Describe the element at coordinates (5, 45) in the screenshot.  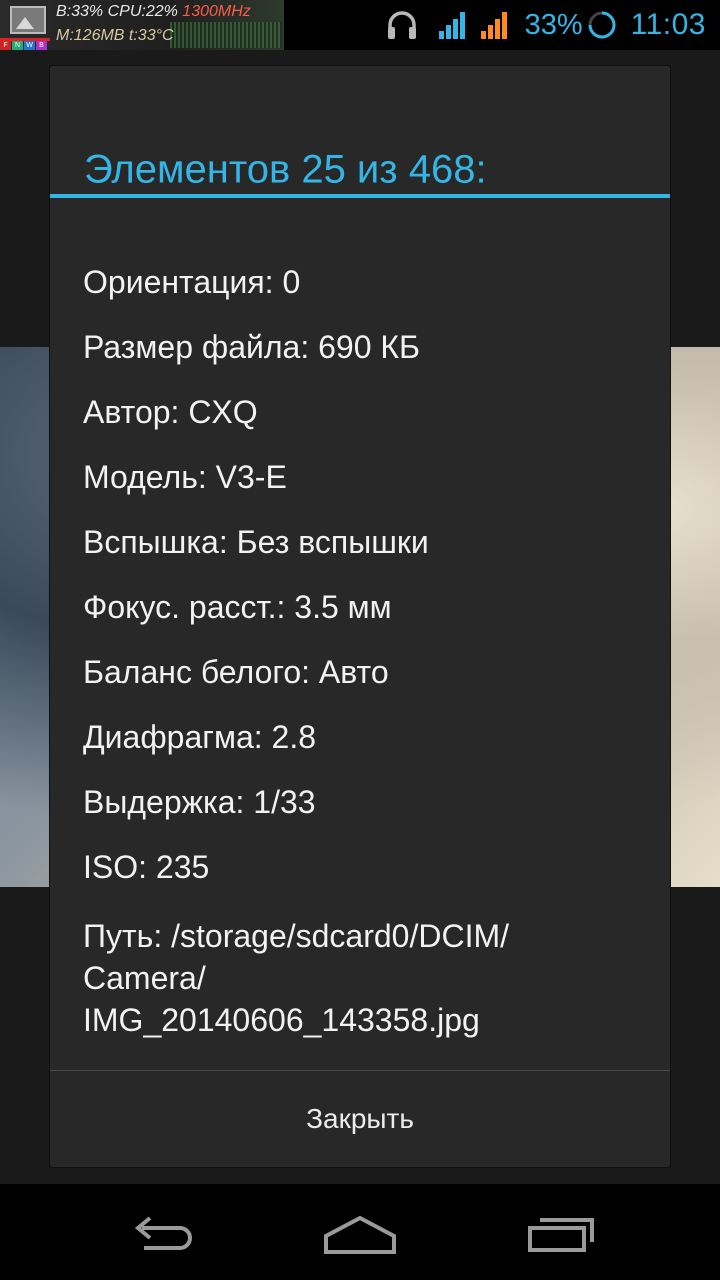
I see `sysmon-flag: F` at that location.